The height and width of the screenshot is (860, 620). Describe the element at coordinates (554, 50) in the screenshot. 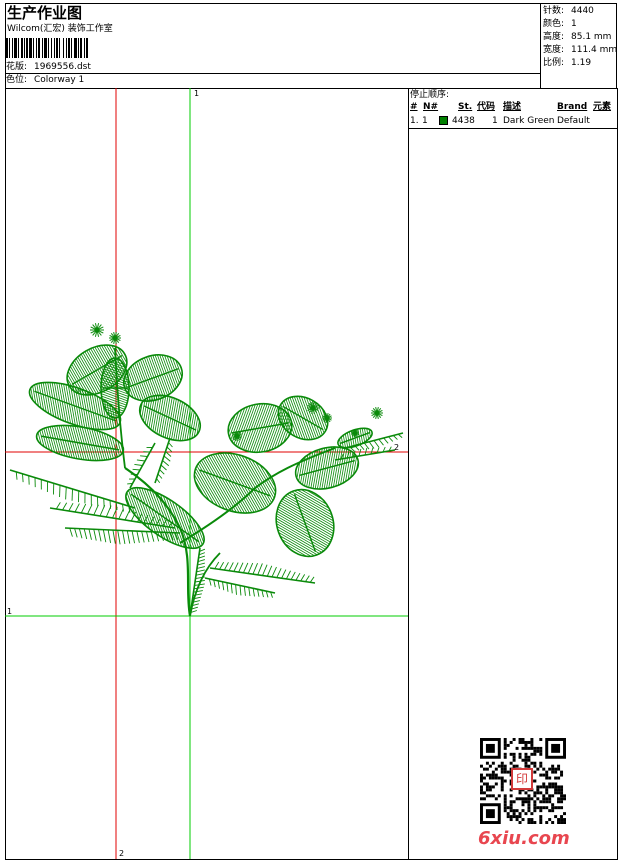

I see `width-label: 宽度:` at that location.